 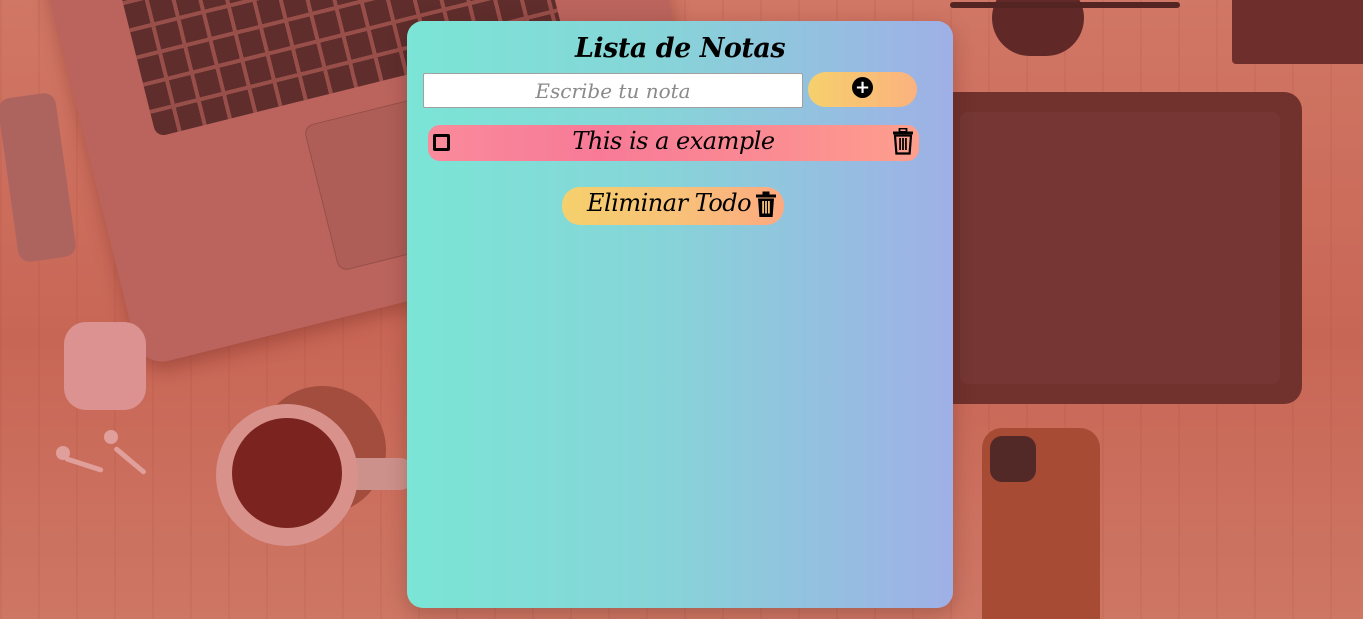 I want to click on note-checkbox, so click(x=441, y=142).